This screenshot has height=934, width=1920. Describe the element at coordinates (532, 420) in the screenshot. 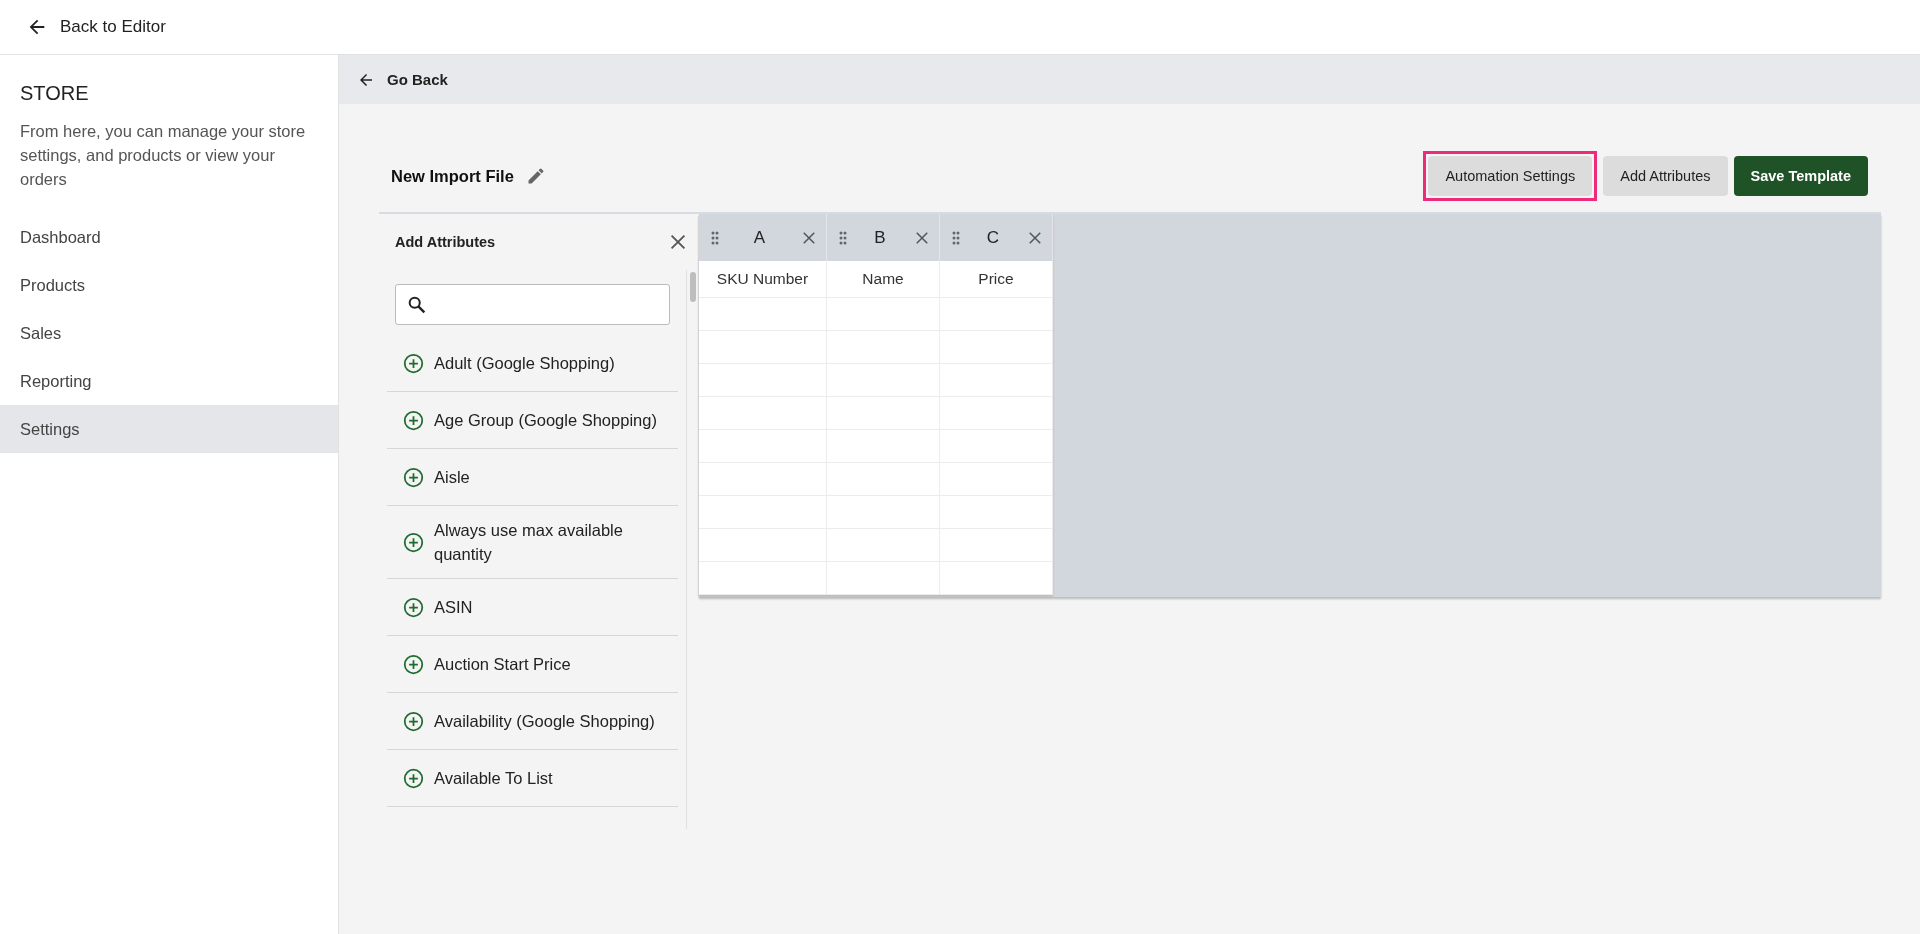

I see `attribute-item: Age Group (Google Shopping)` at that location.